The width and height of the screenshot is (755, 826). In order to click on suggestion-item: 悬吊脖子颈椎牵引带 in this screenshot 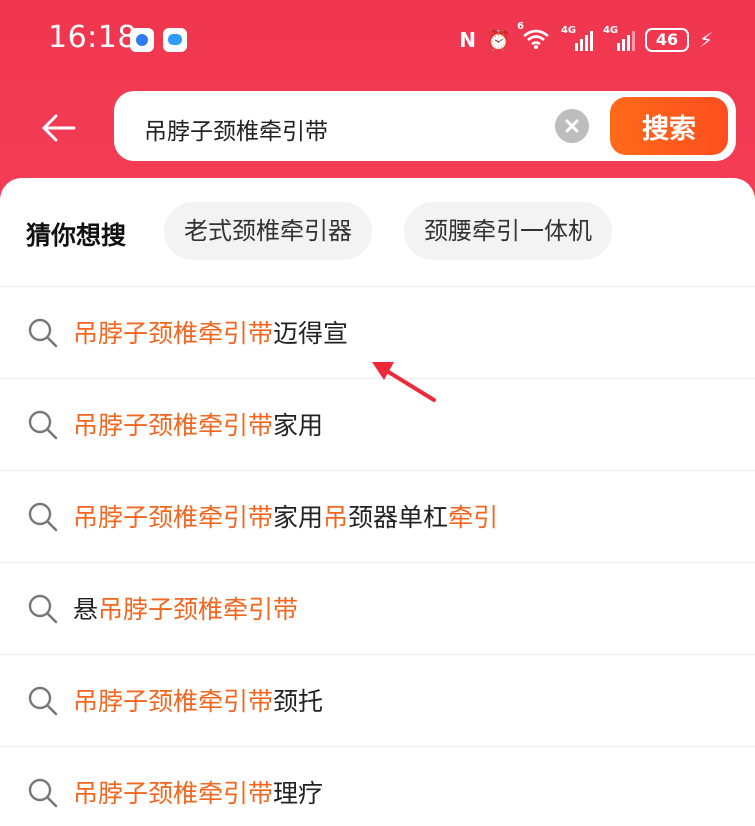, I will do `click(377, 607)`.